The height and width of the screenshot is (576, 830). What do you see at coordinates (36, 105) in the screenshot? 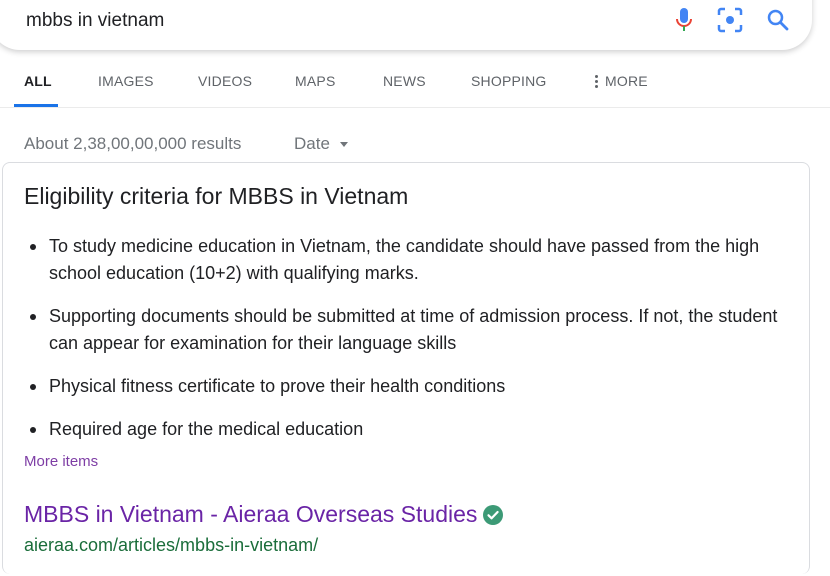
I see `active-tab-indicator` at bounding box center [36, 105].